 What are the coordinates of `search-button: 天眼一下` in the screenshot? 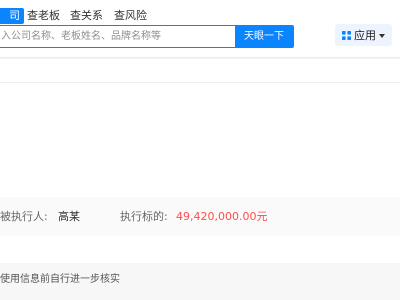 It's located at (264, 36).